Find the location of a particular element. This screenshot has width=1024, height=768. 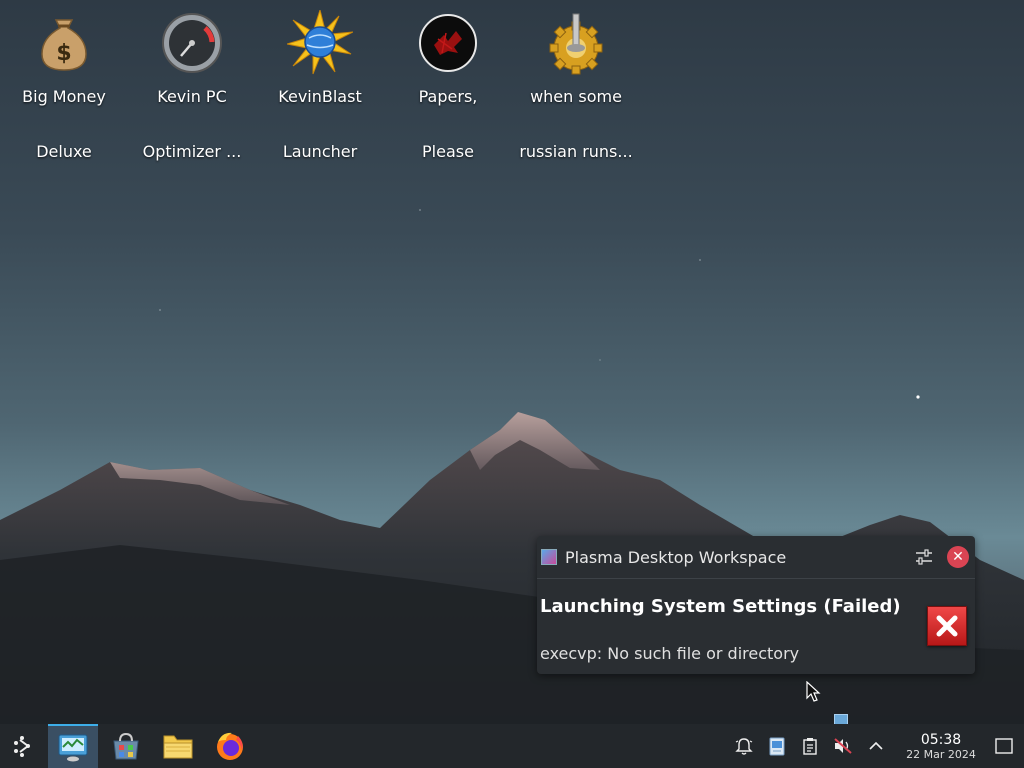

close-icon: ✕ is located at coordinates (958, 557).